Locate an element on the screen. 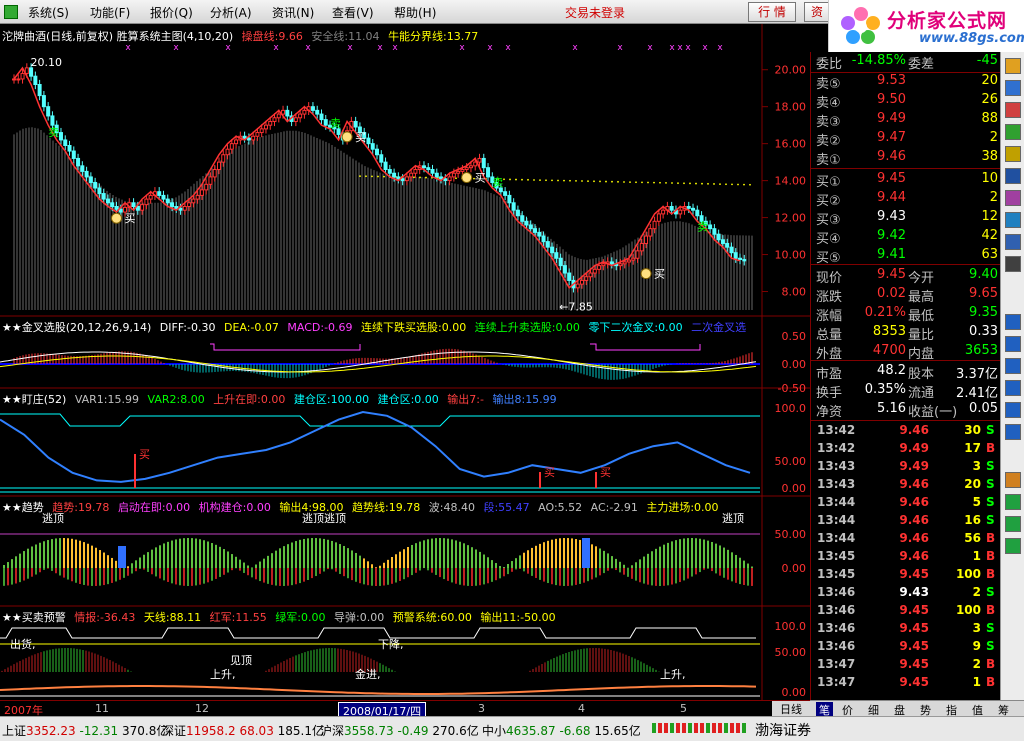  index-hs: 沪深3558.73 -0.49 270.6亿 is located at coordinates (399, 730).